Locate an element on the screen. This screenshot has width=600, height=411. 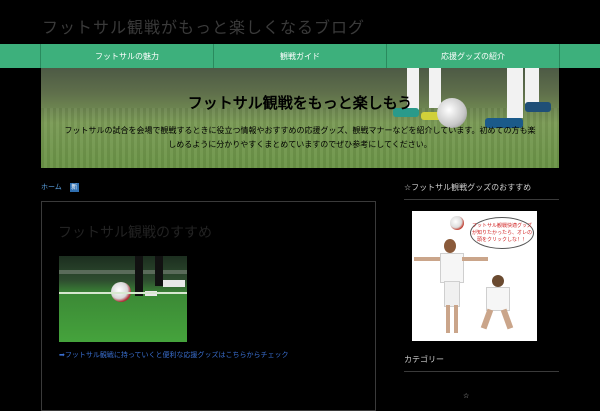
hero-title: フットサル観戦をもっと楽しもう is located at coordinates (300, 103).